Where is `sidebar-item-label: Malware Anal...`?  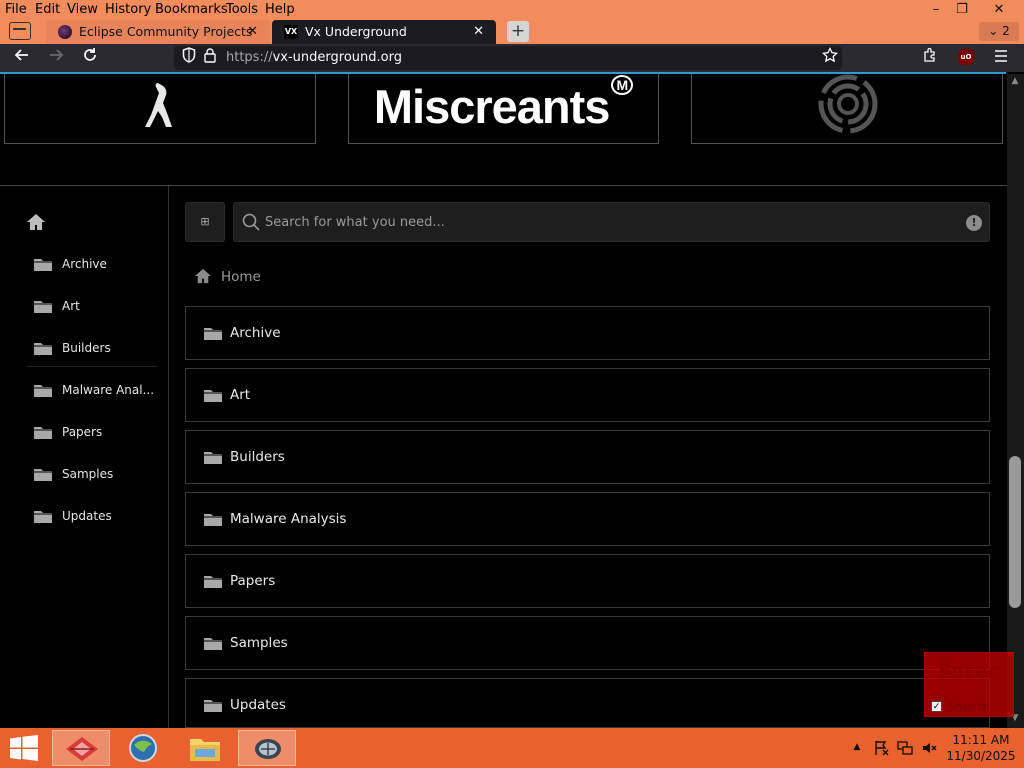 sidebar-item-label: Malware Anal... is located at coordinates (108, 390).